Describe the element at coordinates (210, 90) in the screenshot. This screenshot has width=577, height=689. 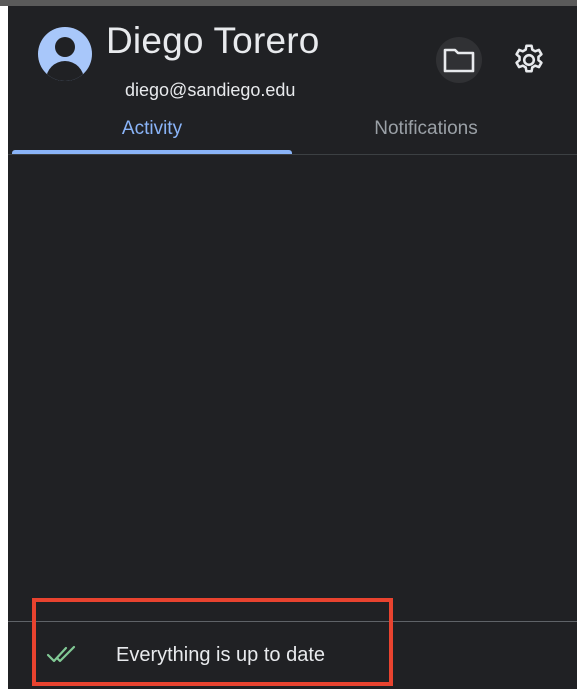
I see `user-email: diego@sandiego.edu` at that location.